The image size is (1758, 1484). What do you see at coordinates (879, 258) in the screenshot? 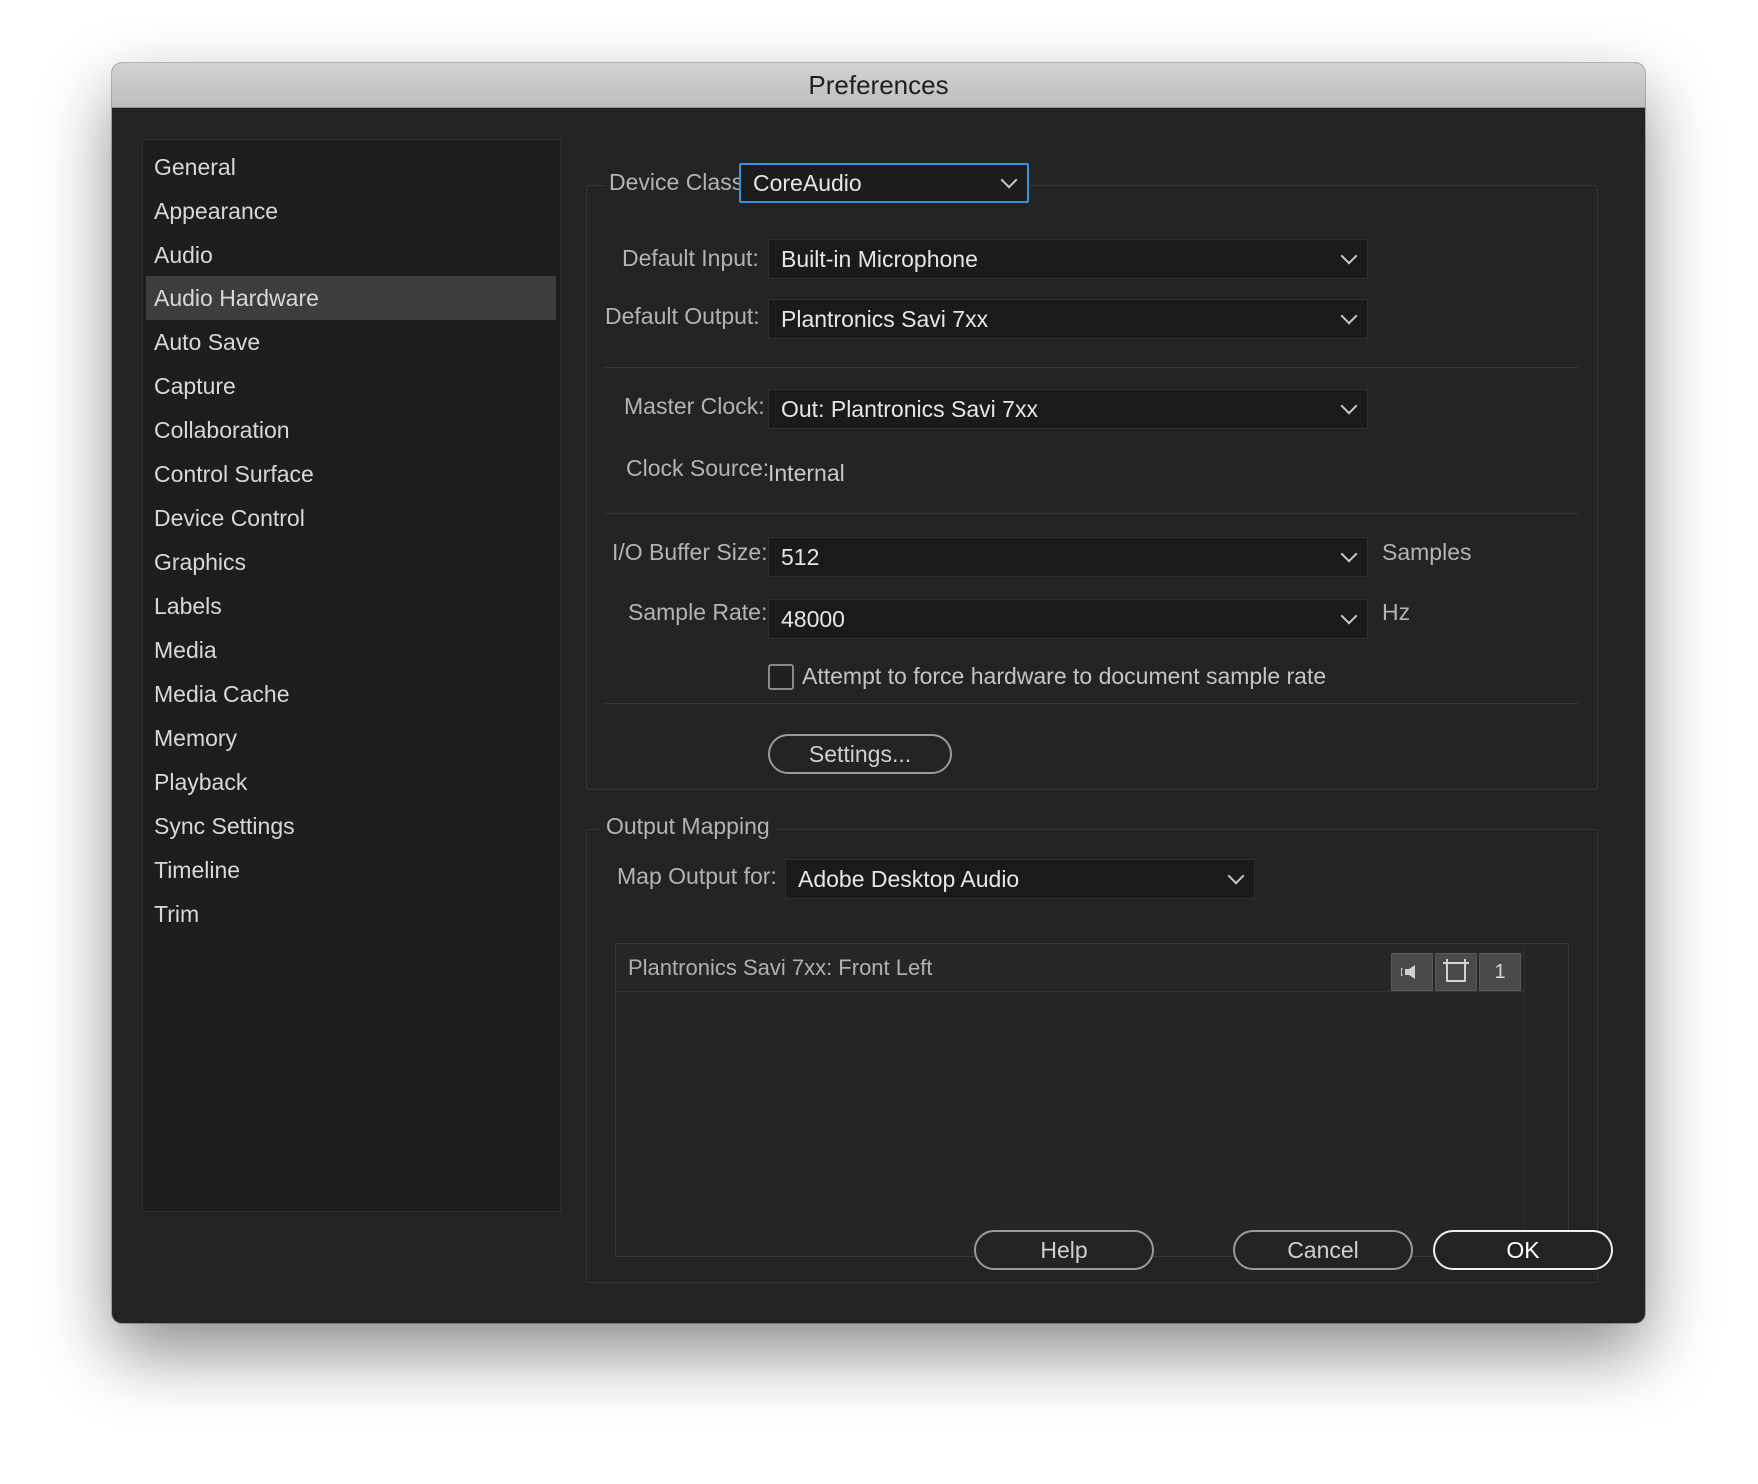
I see `default-input-value: Built-in Microphone` at bounding box center [879, 258].